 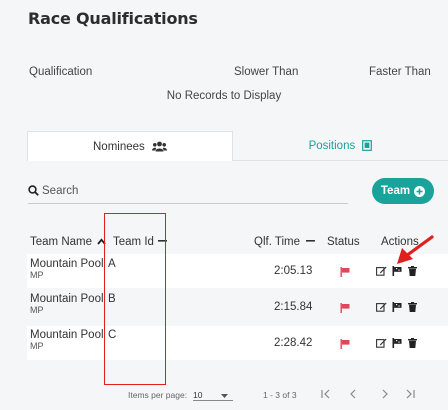 I want to click on table-row: Mountain Pool MP A 2:05.13, so click(x=237, y=271).